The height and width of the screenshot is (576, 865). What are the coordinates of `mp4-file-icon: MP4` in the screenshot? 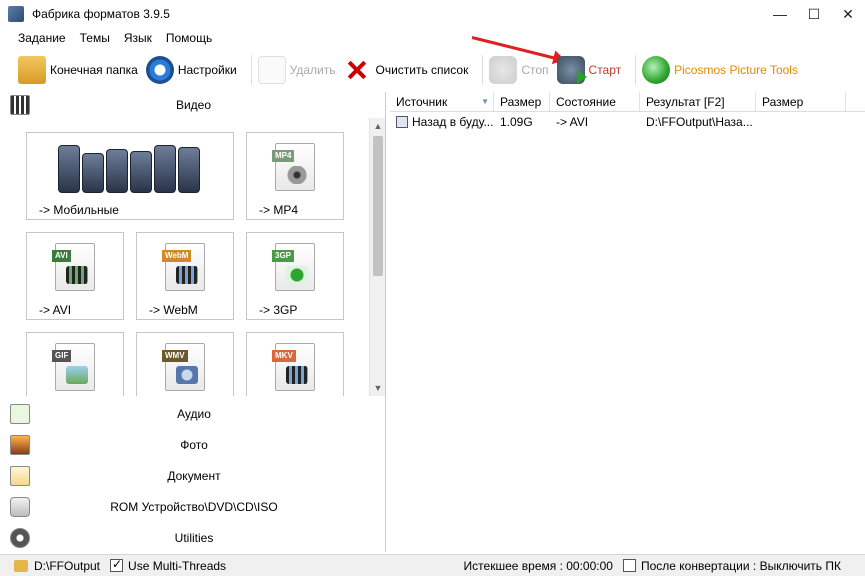 It's located at (293, 167).